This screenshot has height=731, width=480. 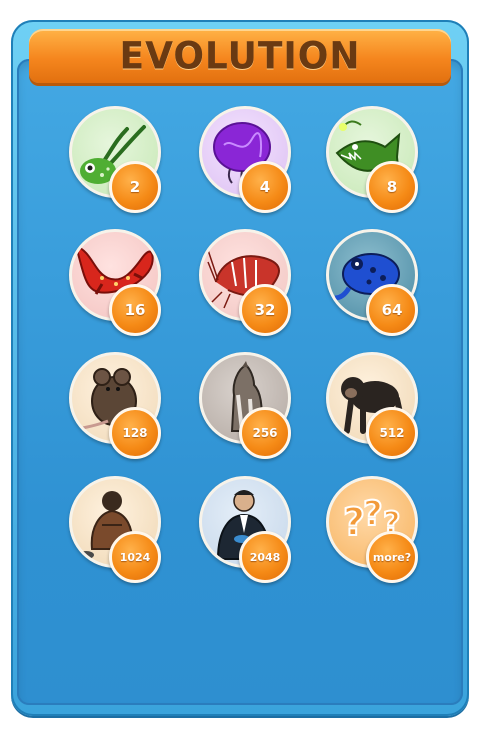 What do you see at coordinates (392, 310) in the screenshot?
I see `stage-badge: 64` at bounding box center [392, 310].